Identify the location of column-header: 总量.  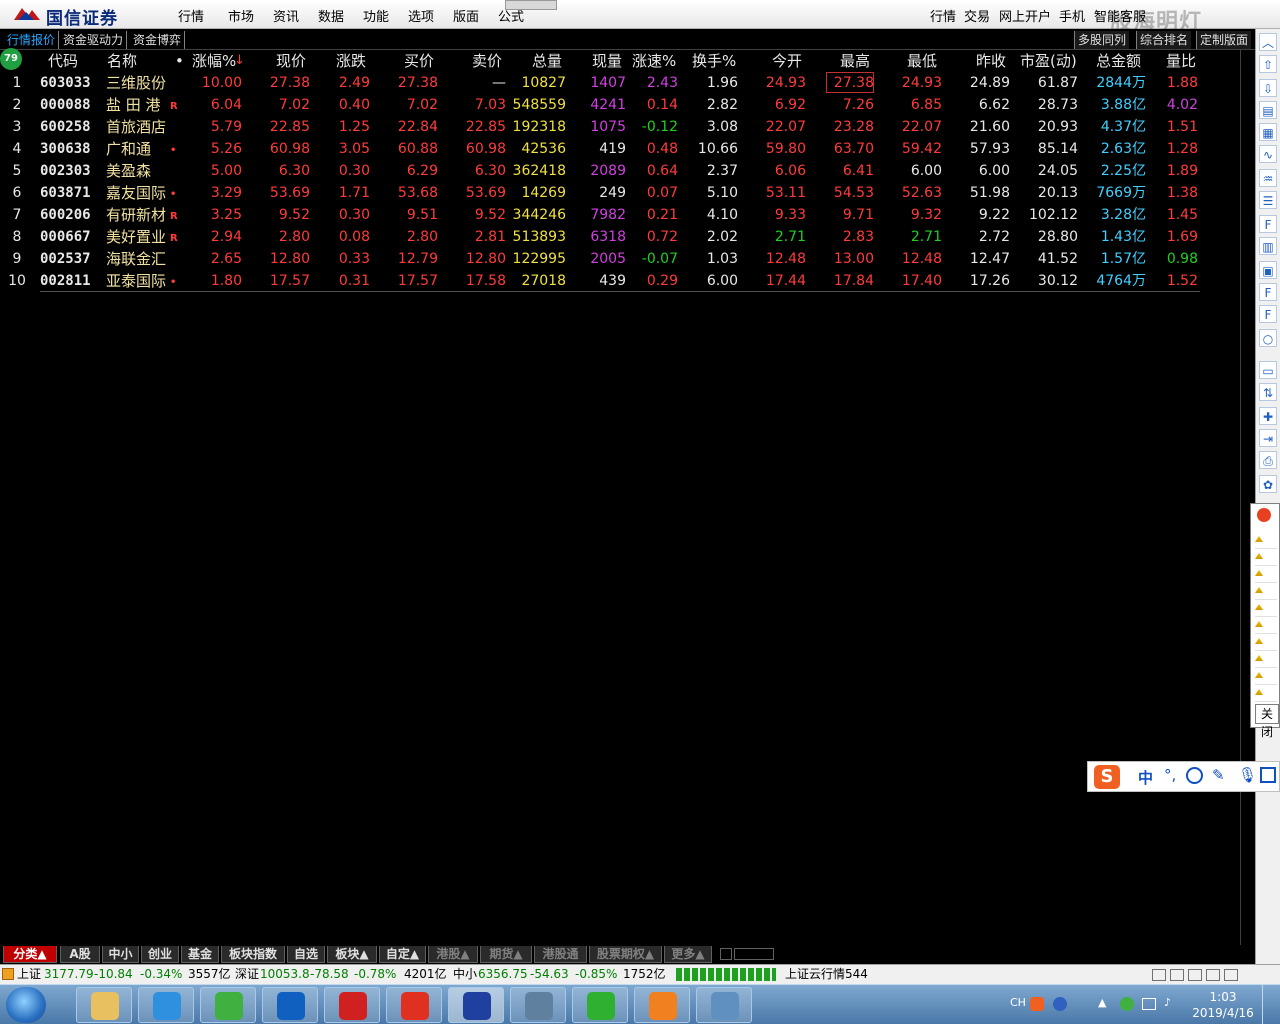
(547, 61).